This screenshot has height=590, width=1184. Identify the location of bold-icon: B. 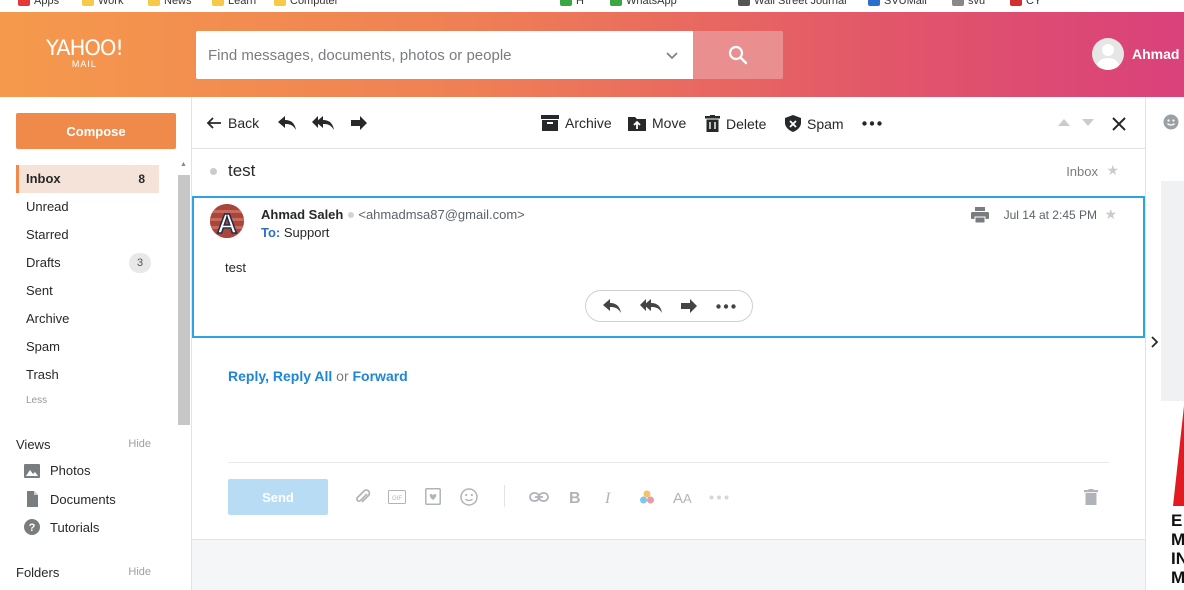
(575, 496).